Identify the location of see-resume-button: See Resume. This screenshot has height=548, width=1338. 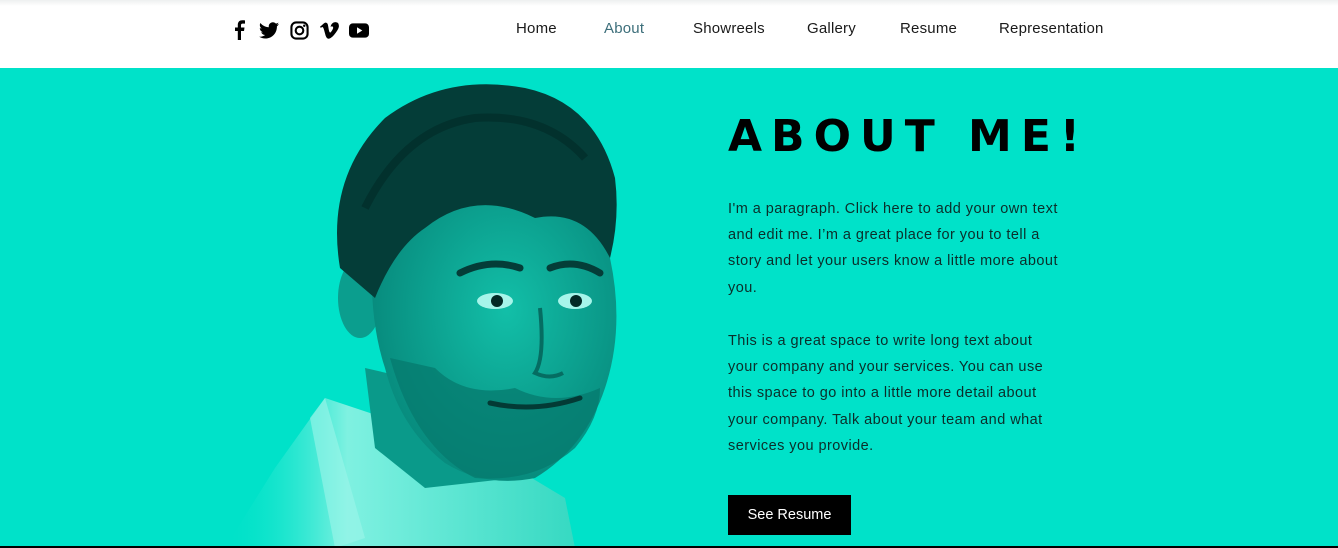
(789, 515).